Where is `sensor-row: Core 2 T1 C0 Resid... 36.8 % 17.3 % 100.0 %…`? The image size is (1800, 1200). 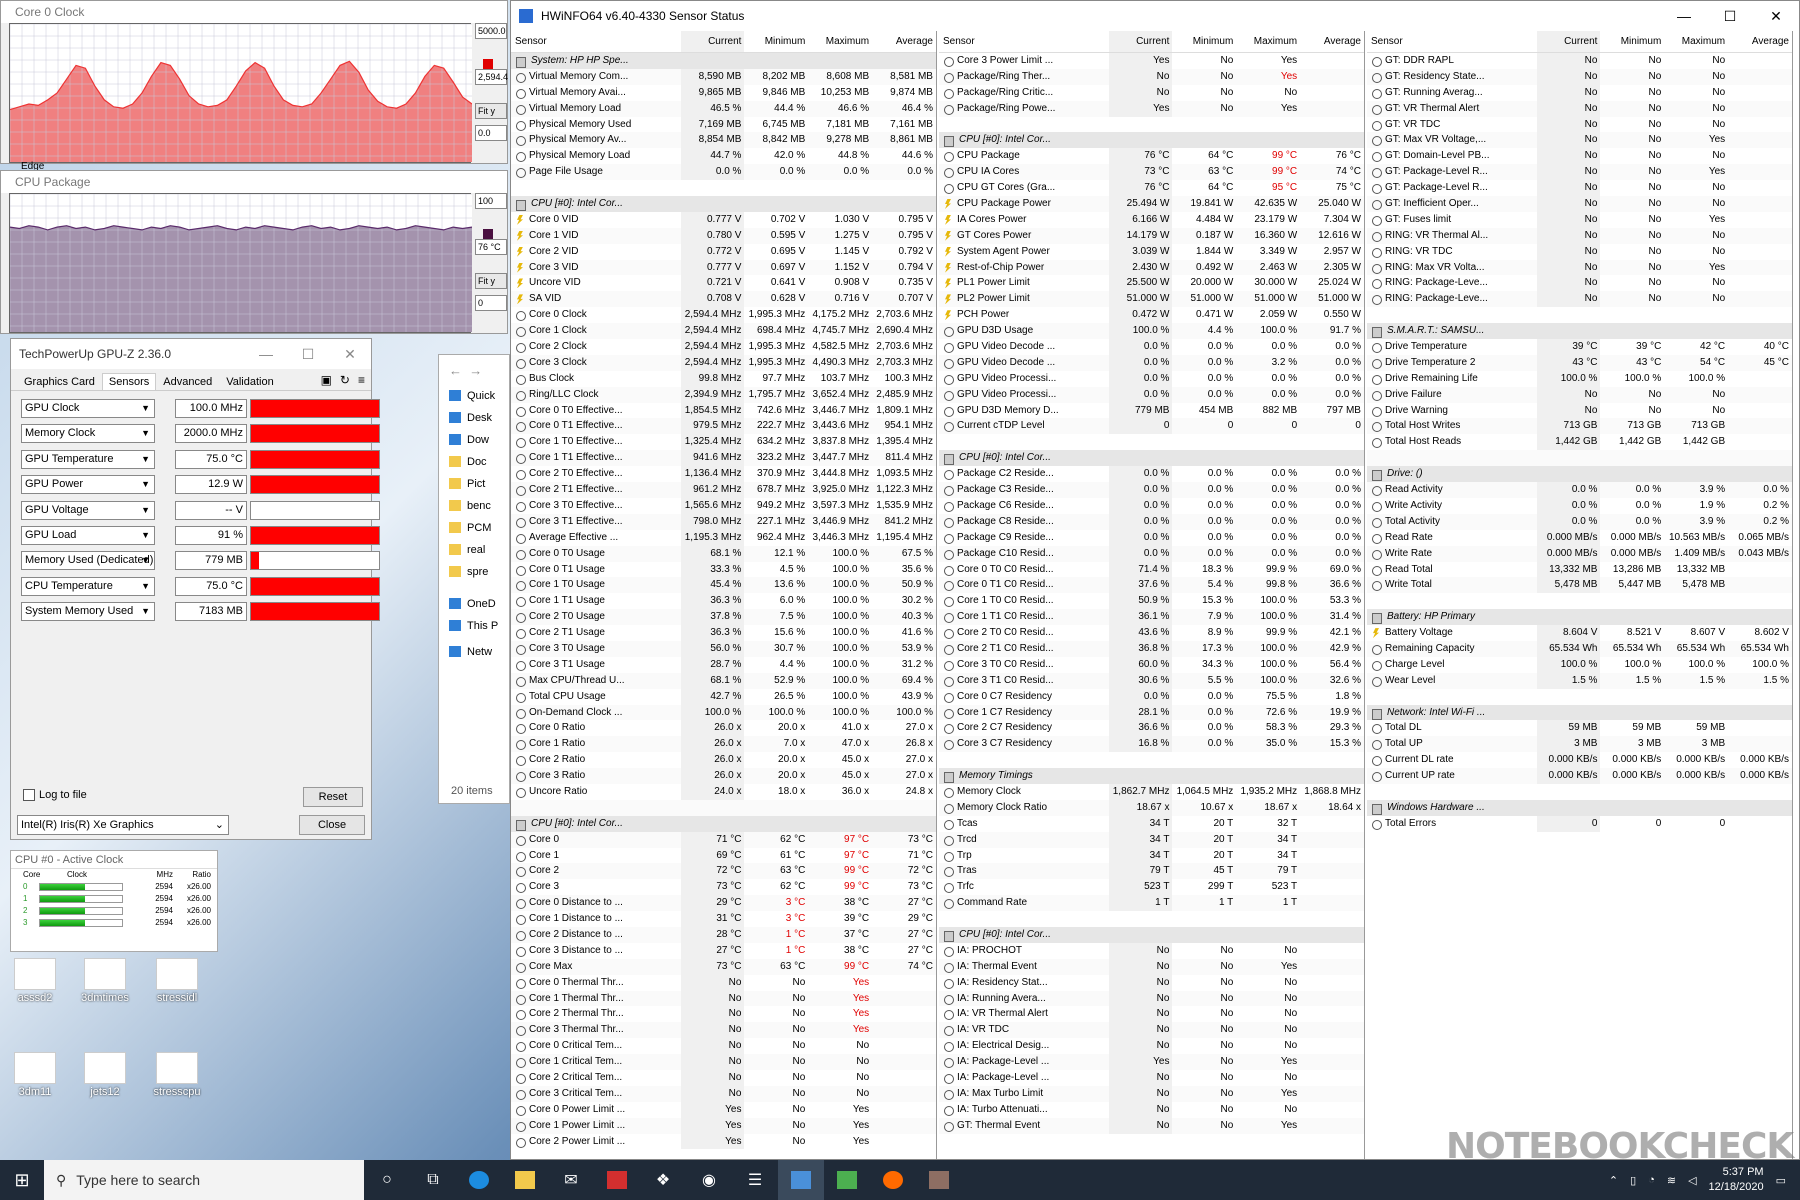
sensor-row: Core 2 T1 C0 Resid... 36.8 % 17.3 % 100.0 %… is located at coordinates (1151, 648).